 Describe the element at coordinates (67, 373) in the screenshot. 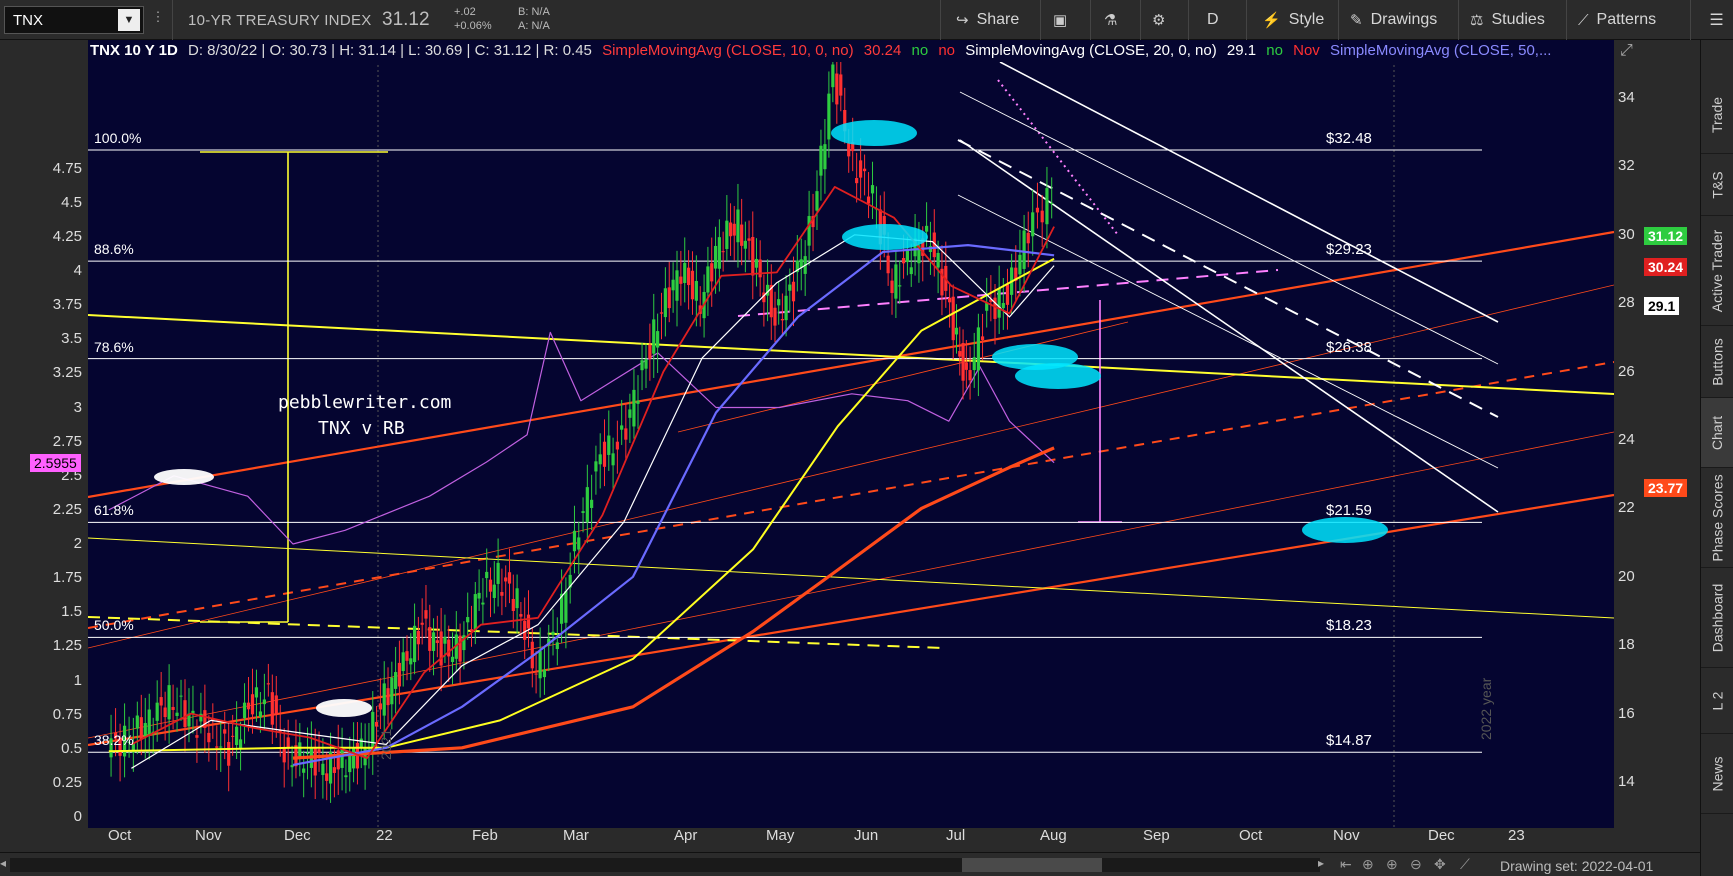

I see `left-axis-tick: 3.25` at that location.